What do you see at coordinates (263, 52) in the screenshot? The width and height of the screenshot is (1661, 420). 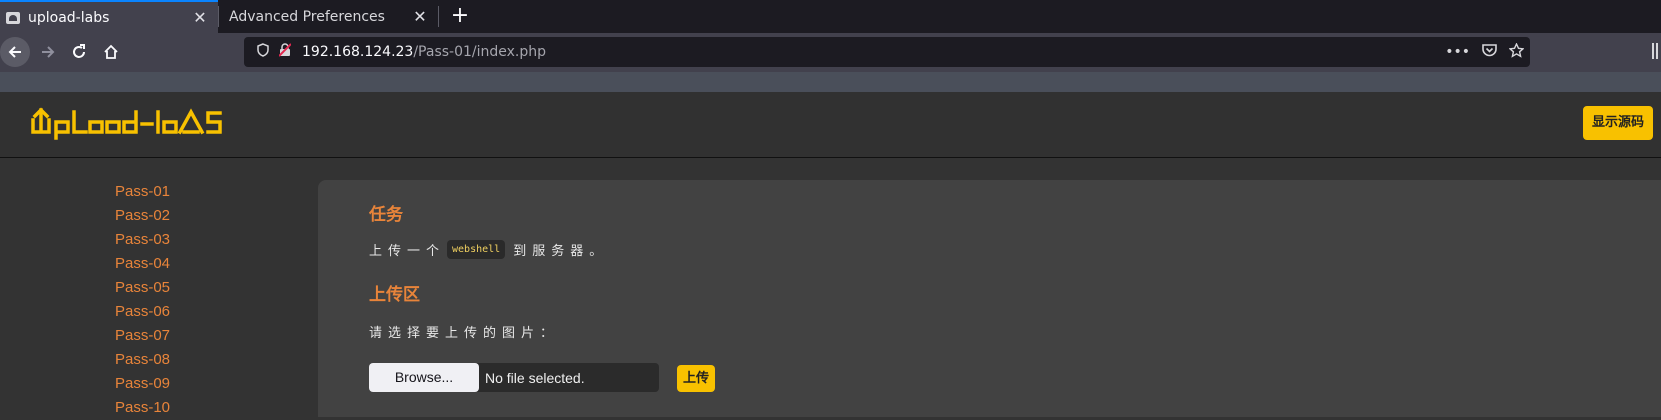 I see `tracking-protection-shield-icon` at bounding box center [263, 52].